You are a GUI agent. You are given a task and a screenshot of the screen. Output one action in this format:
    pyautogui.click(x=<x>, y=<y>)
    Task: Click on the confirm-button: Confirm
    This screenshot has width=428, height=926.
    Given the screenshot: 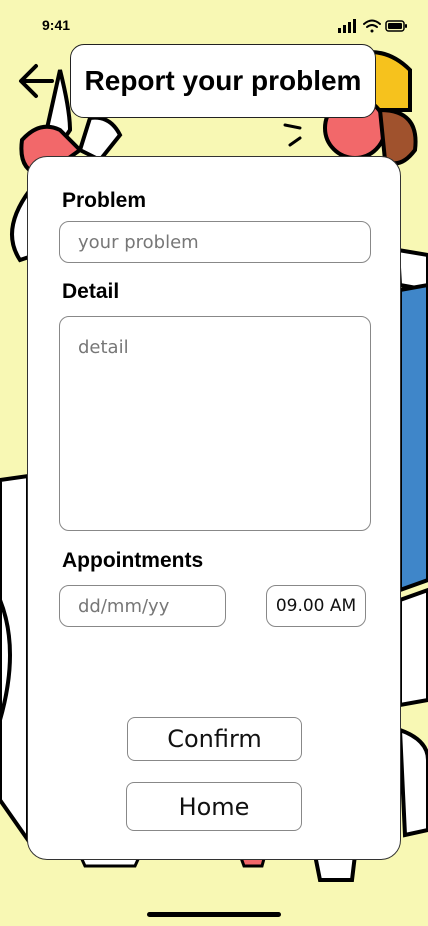 What is the action you would take?
    pyautogui.click(x=214, y=739)
    